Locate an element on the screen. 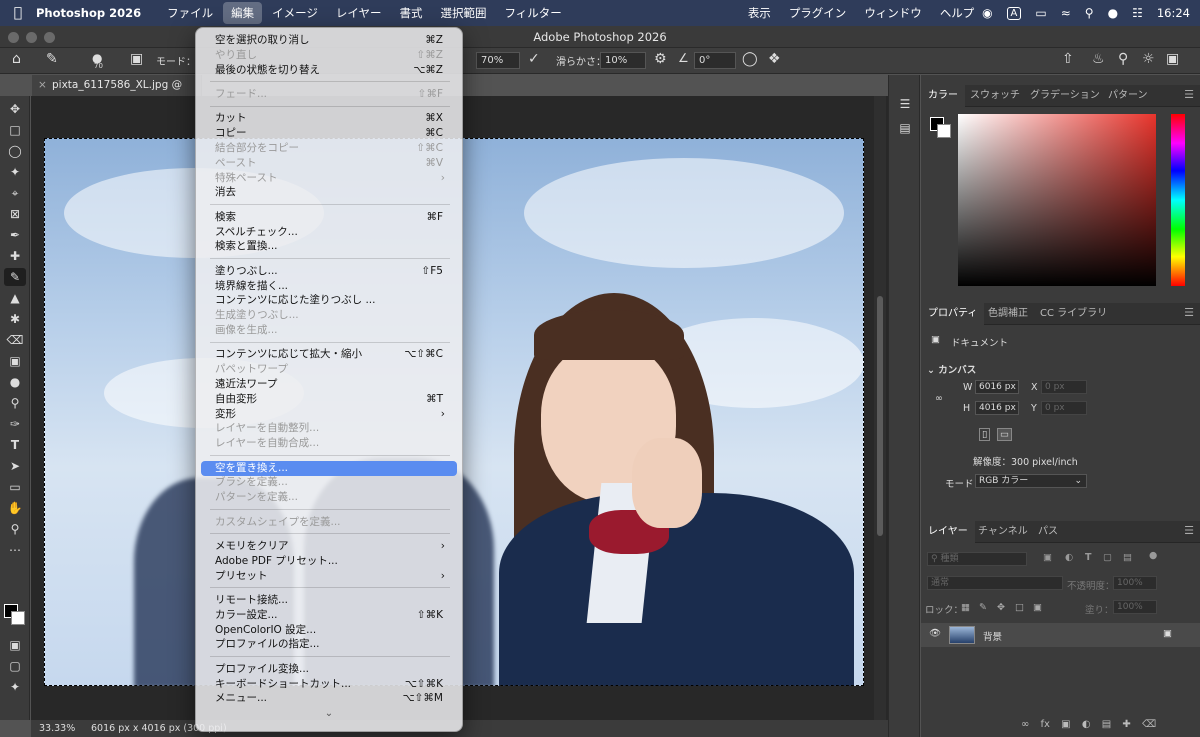 Image resolution: width=1200 pixels, height=737 pixels. new-group-icon: ▤ is located at coordinates (1106, 724).